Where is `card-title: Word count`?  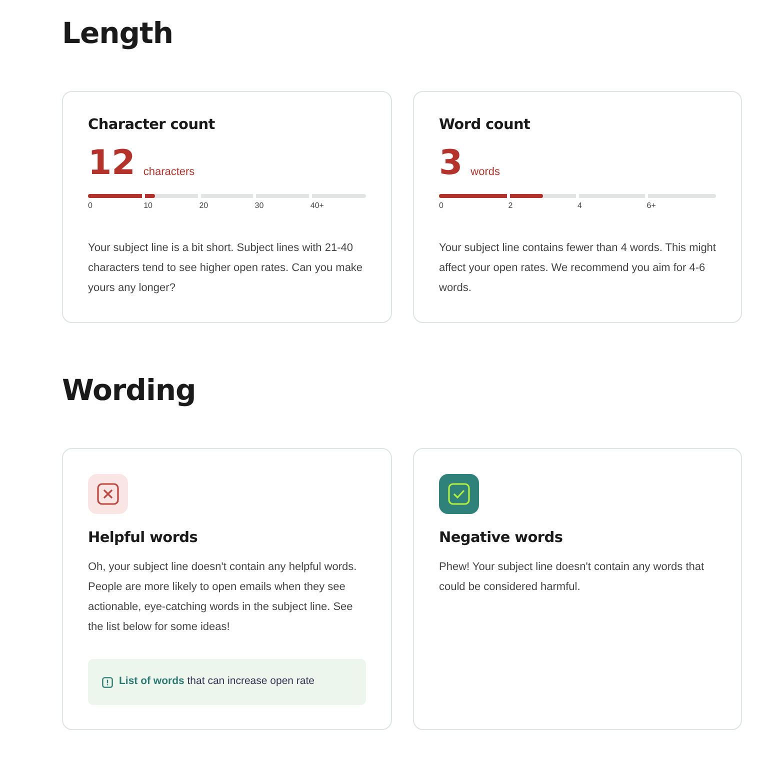
card-title: Word count is located at coordinates (485, 125).